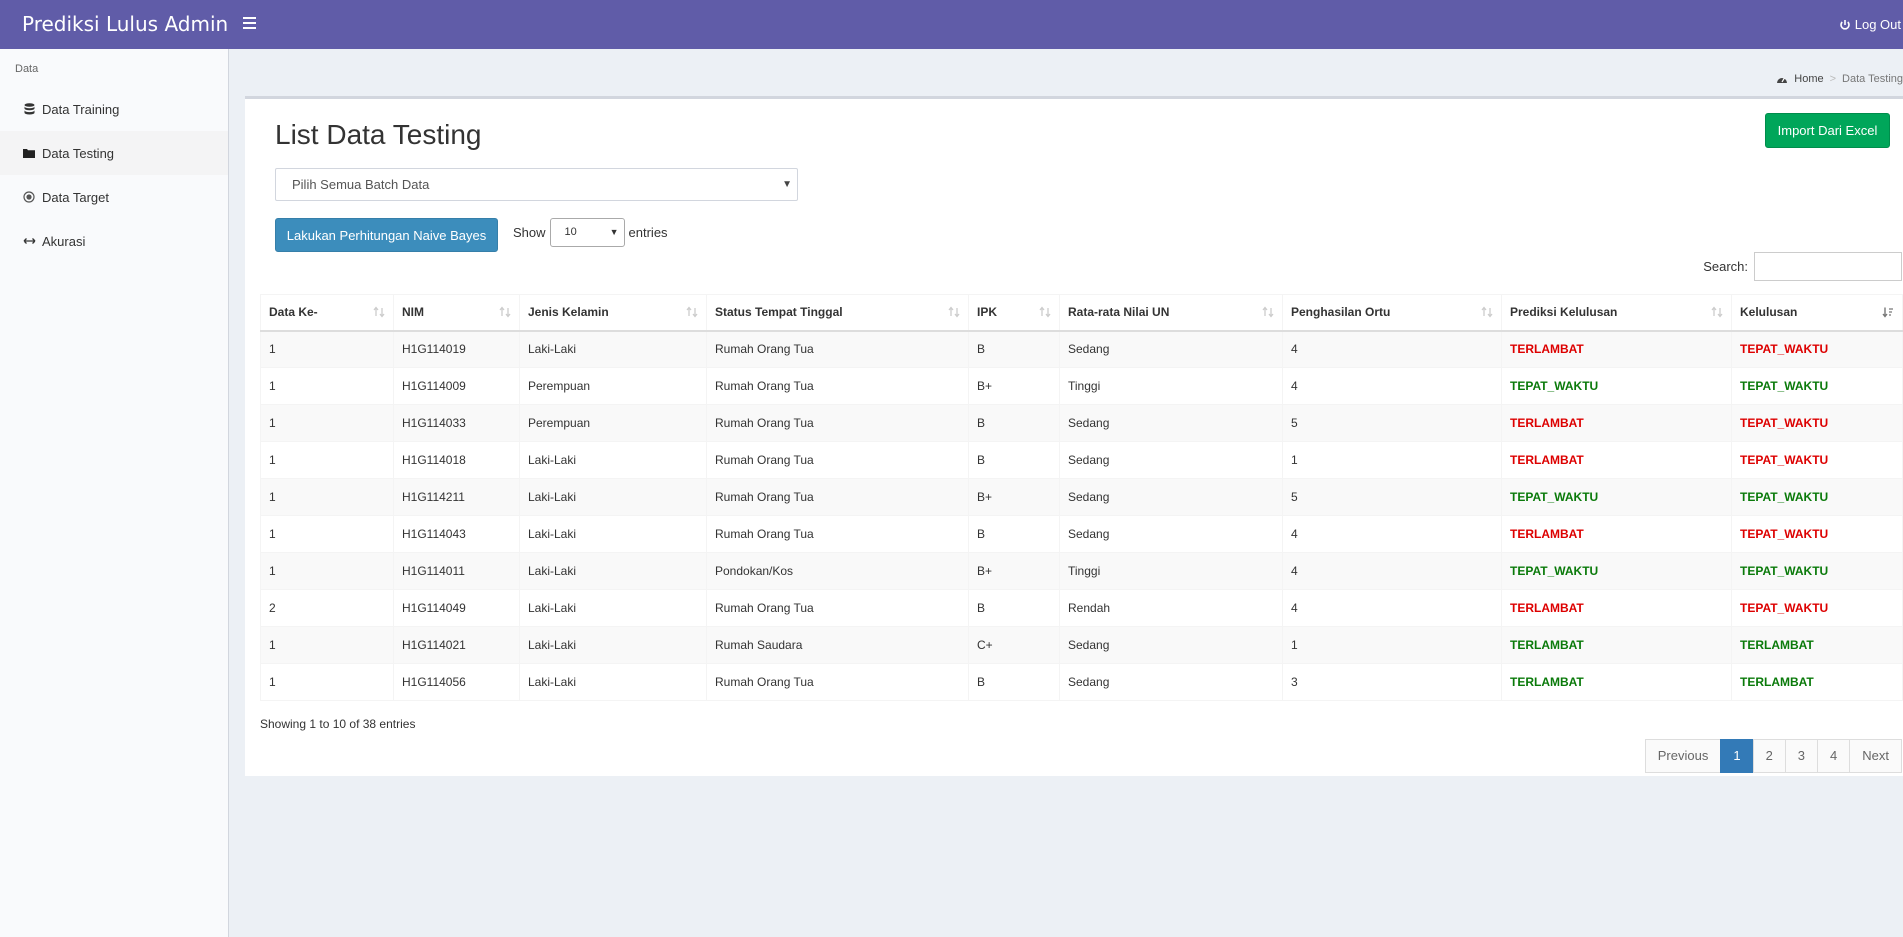 This screenshot has width=1903, height=937. What do you see at coordinates (1341, 312) in the screenshot?
I see `column-header-label: Penghasilan Ortu` at bounding box center [1341, 312].